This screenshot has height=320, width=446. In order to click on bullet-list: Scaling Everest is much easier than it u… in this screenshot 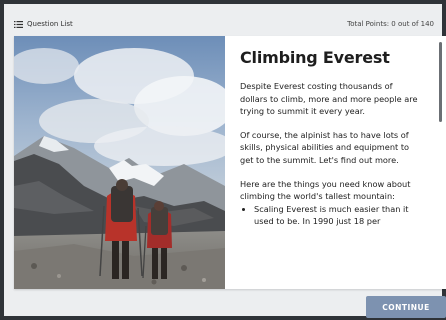, I will do `click(337, 215)`.